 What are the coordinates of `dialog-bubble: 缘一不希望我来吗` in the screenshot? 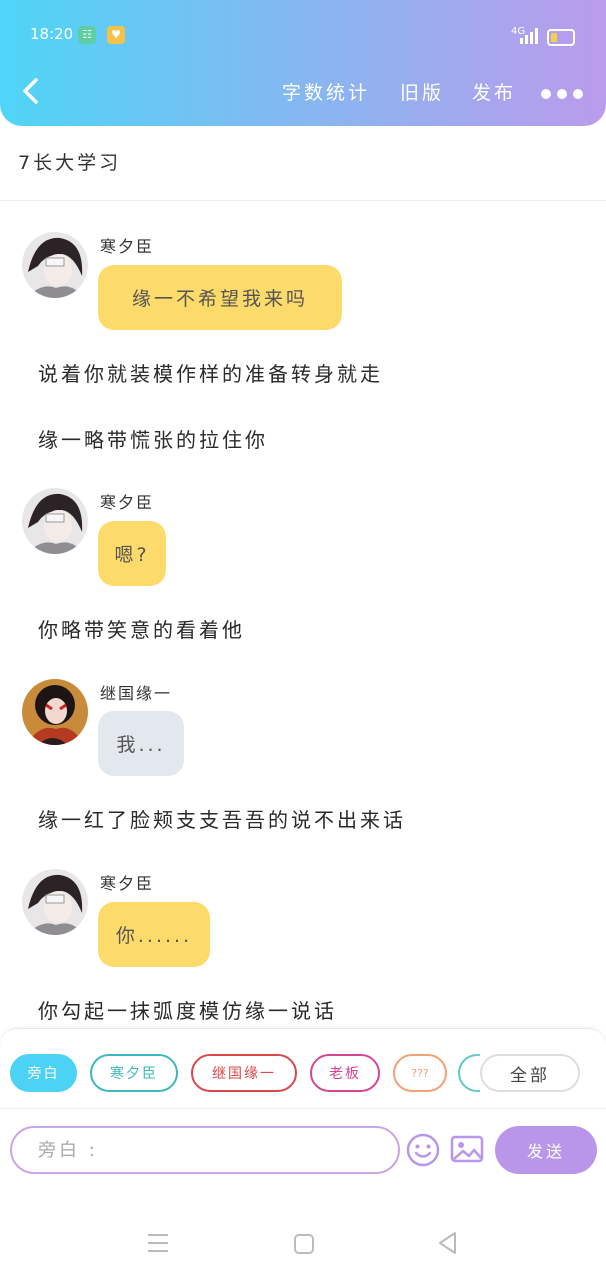 It's located at (220, 297).